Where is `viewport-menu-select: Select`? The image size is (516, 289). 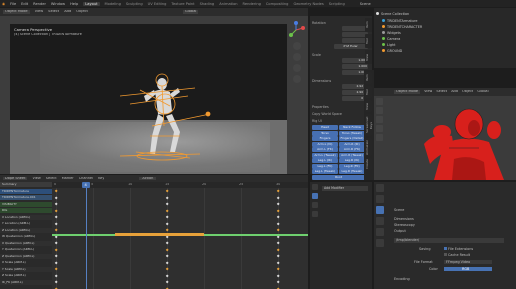
viewport-menu-select: Select is located at coordinates (53, 12).